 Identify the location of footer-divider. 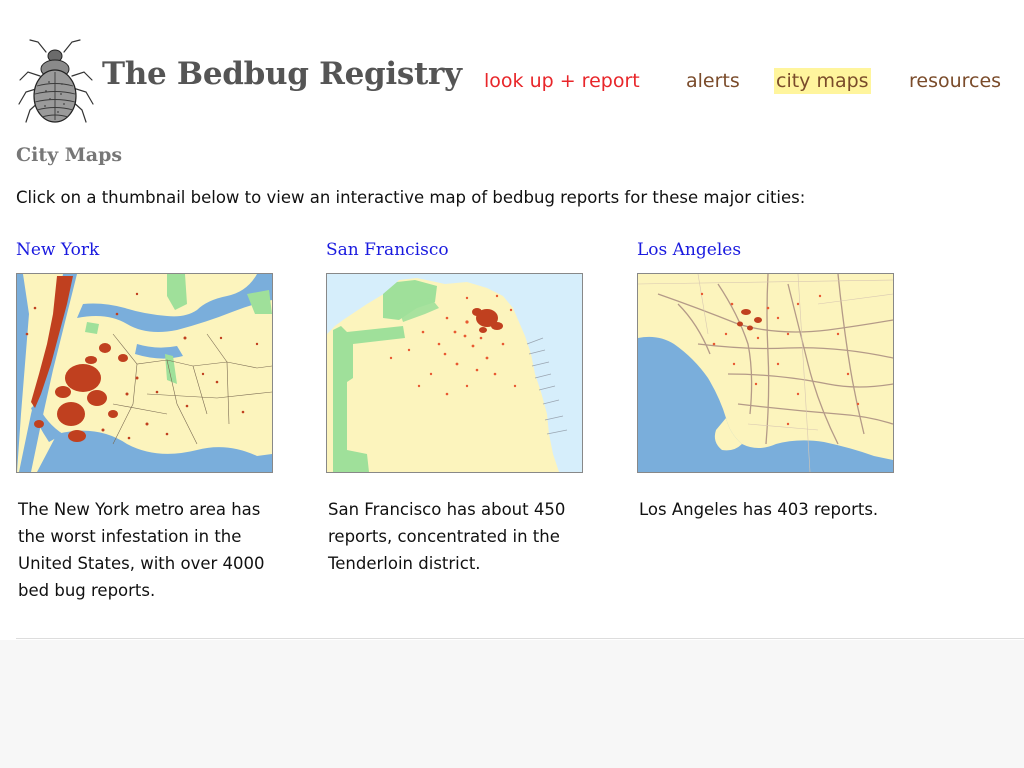
(520, 638).